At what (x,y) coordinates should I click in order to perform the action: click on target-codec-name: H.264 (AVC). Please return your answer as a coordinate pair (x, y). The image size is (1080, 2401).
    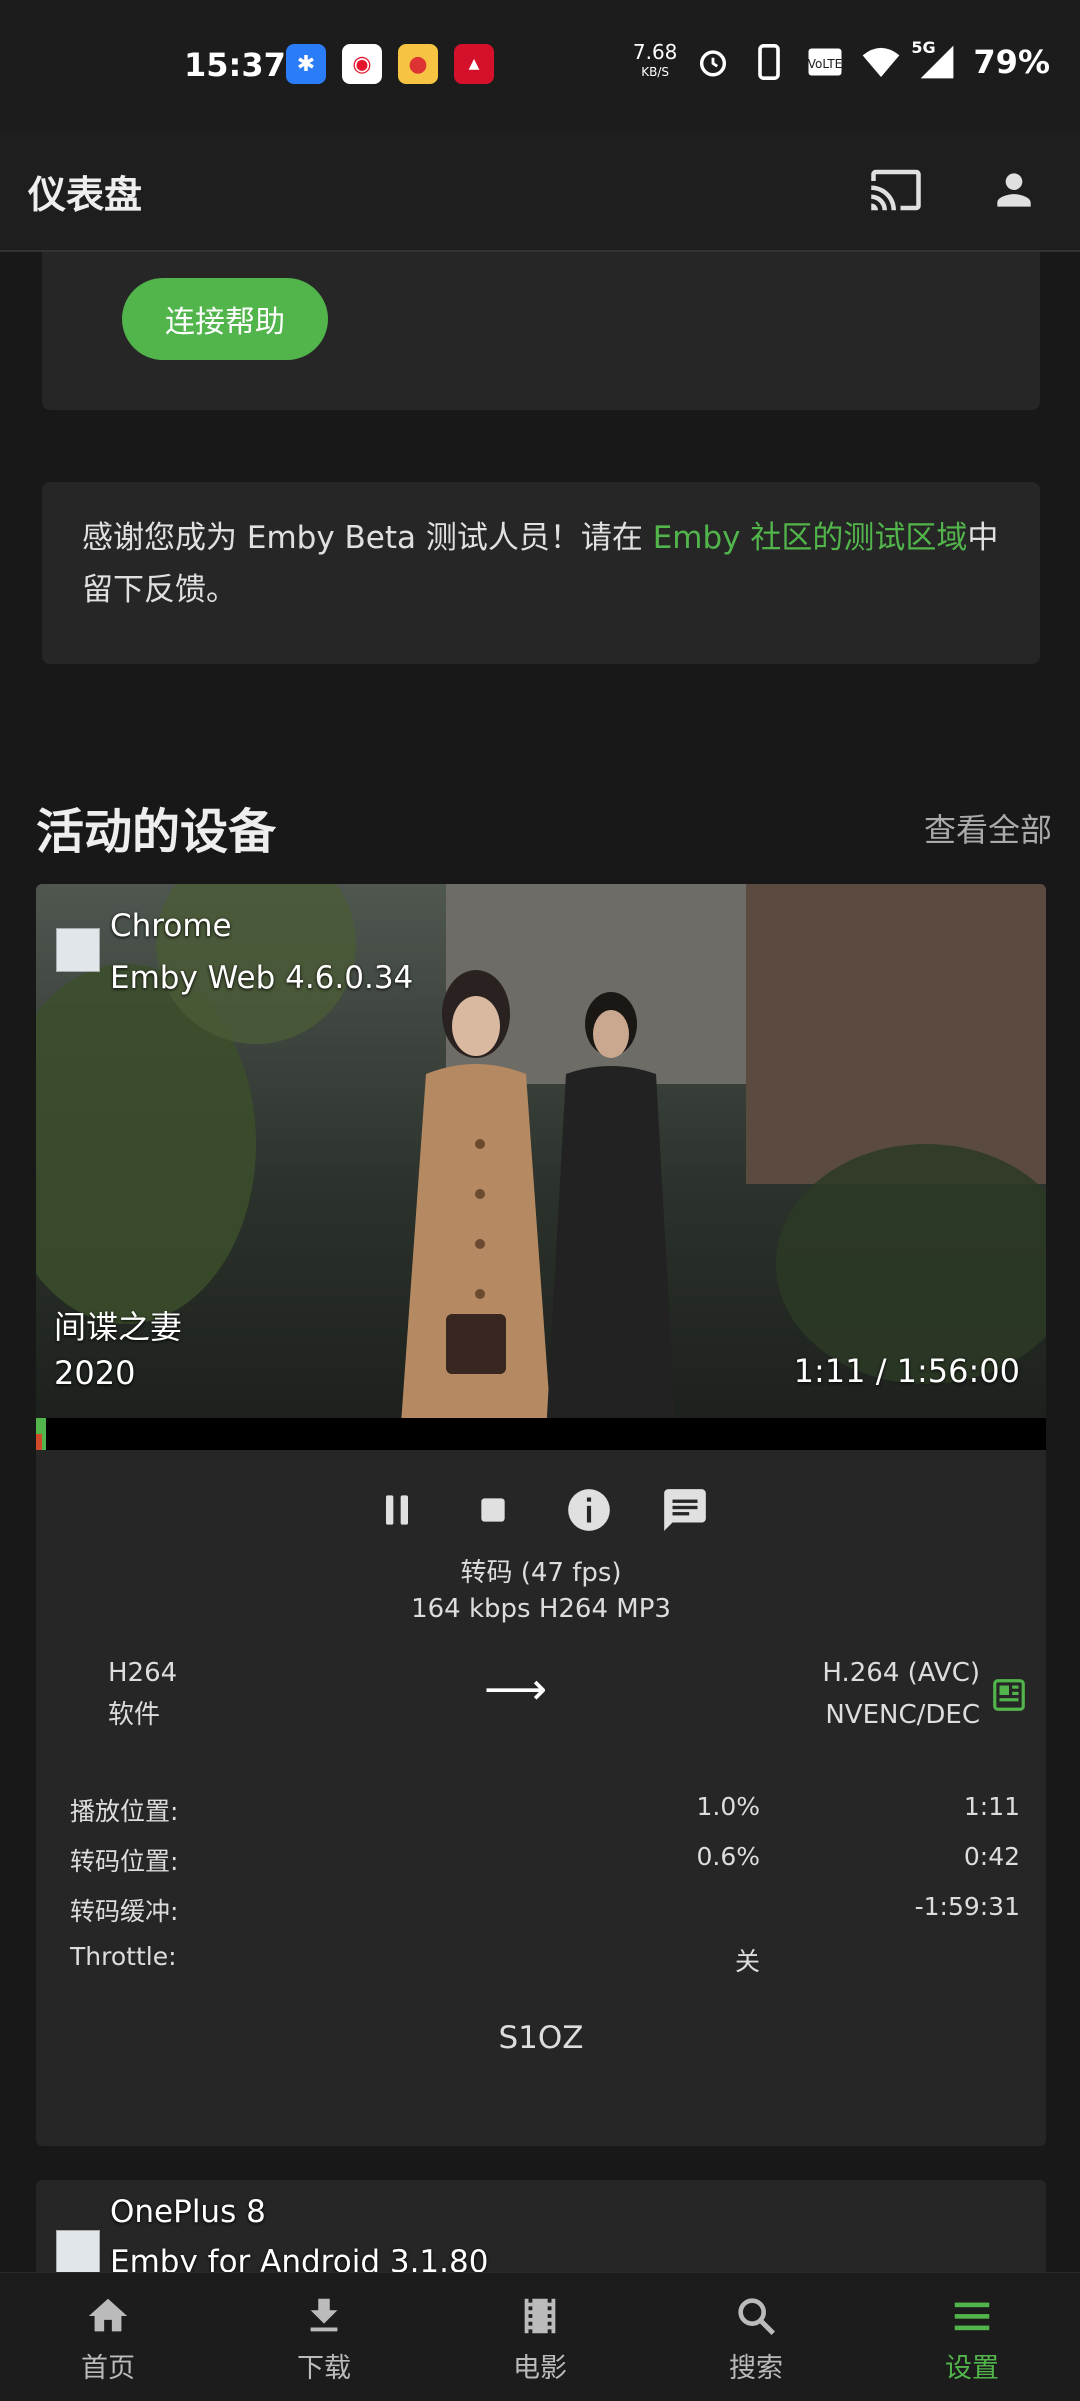
    Looking at the image, I should click on (901, 1673).